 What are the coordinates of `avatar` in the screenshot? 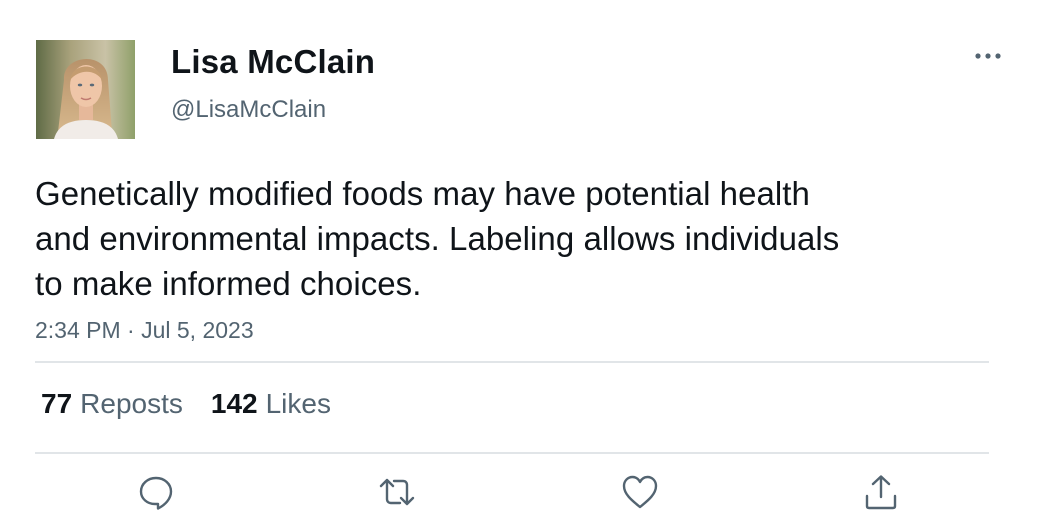 It's located at (85, 89).